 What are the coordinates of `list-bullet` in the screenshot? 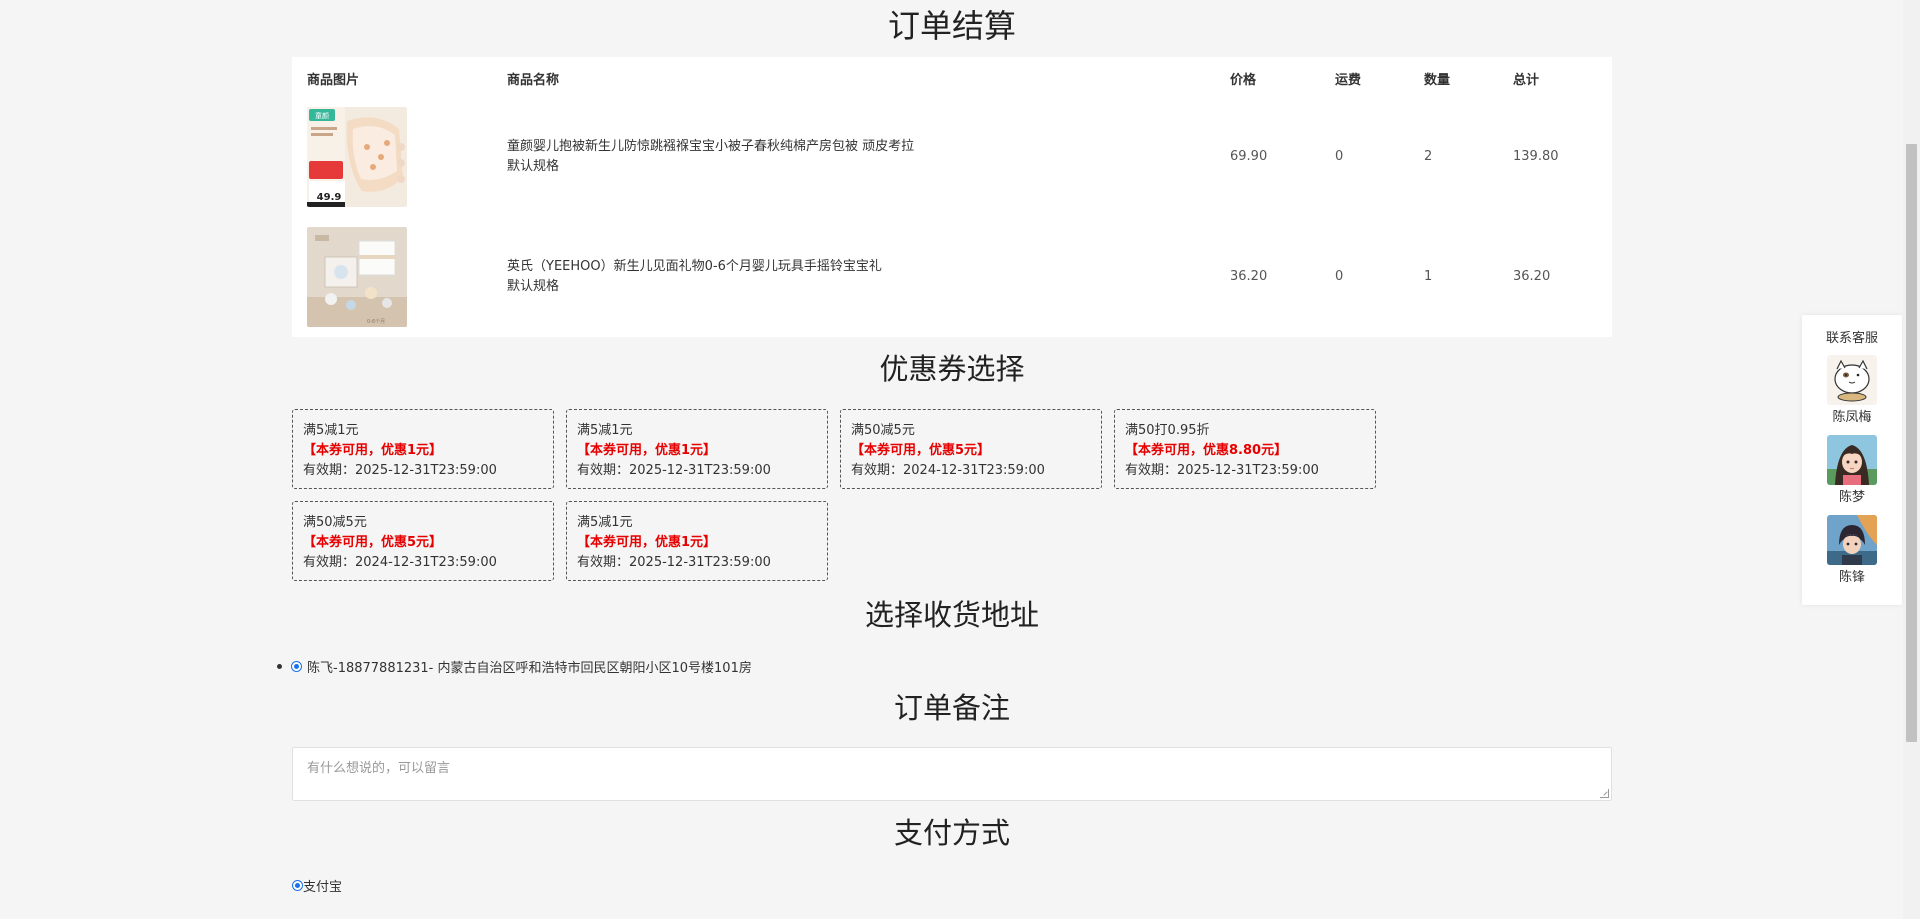 It's located at (279, 666).